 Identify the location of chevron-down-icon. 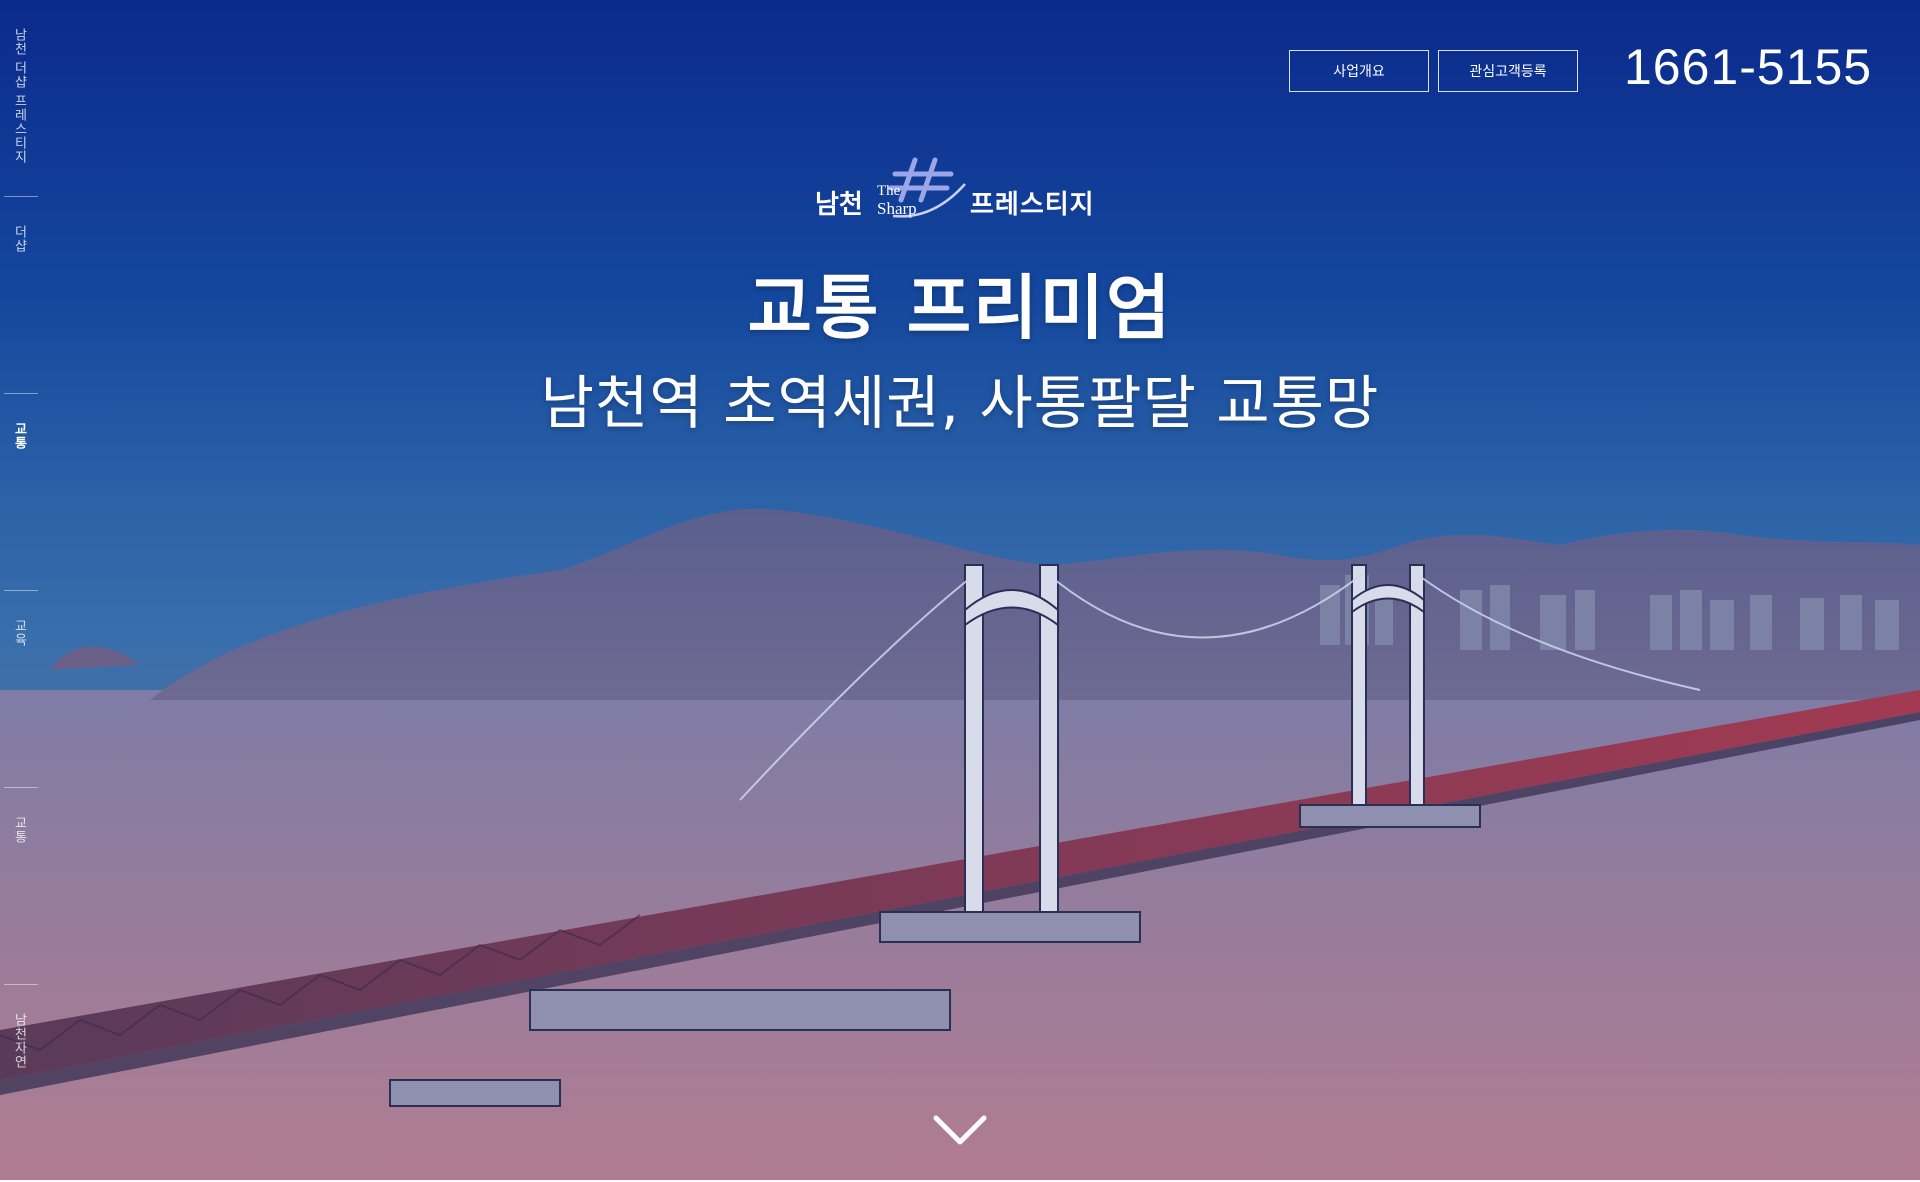
(960, 1130).